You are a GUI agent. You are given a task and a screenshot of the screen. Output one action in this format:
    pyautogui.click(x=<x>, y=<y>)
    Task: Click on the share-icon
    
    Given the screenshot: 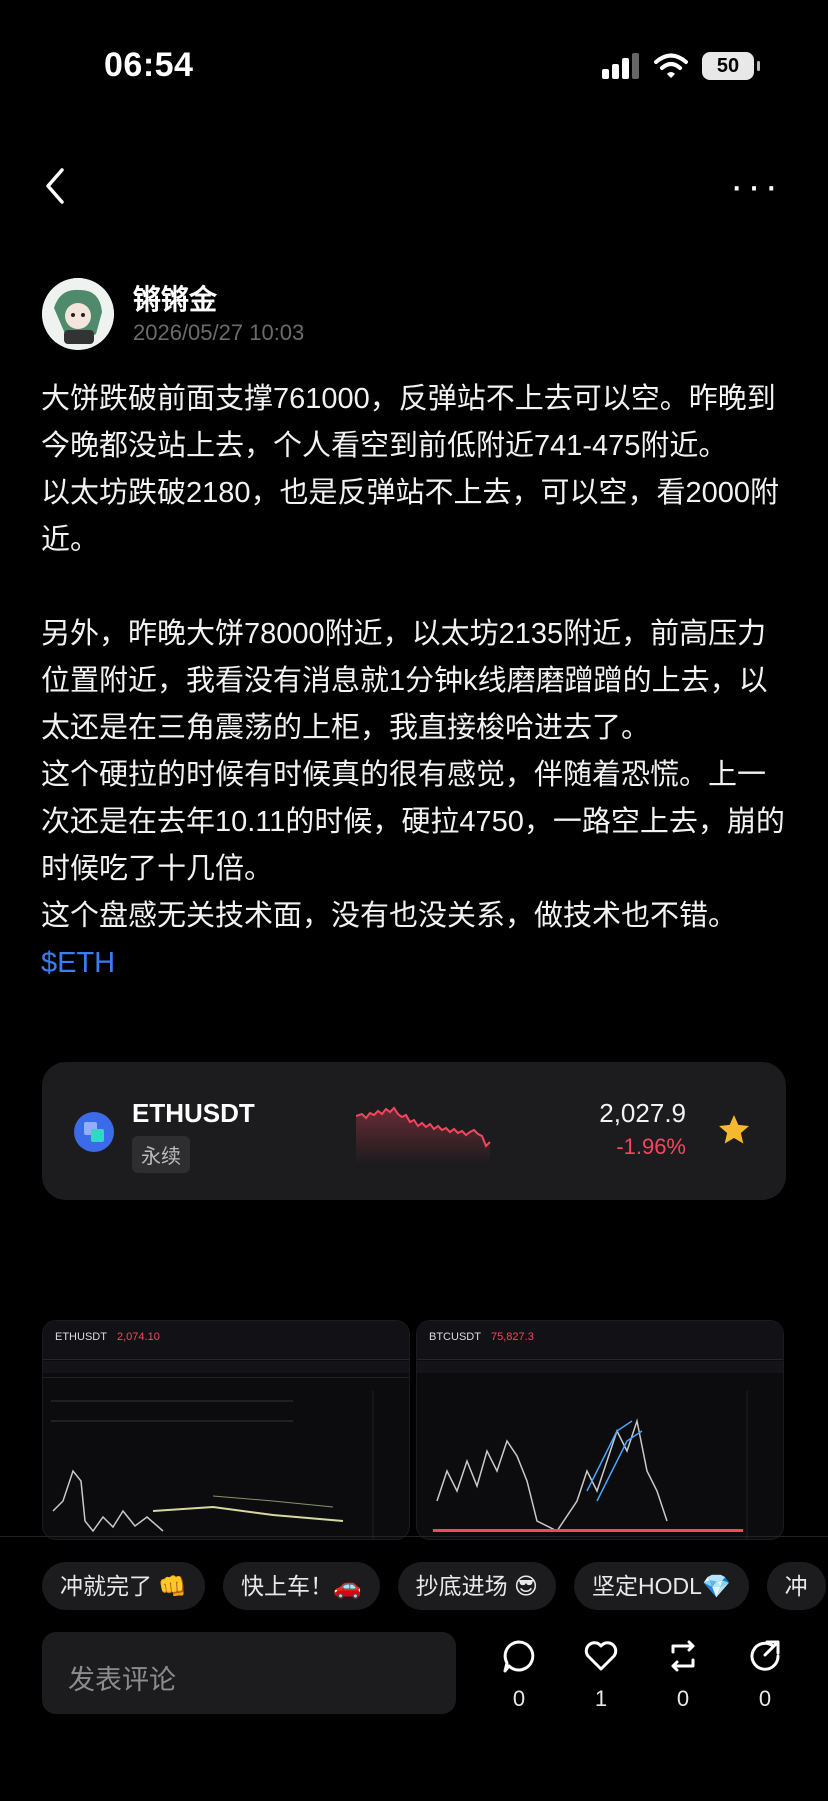 What is the action you would take?
    pyautogui.click(x=765, y=1655)
    